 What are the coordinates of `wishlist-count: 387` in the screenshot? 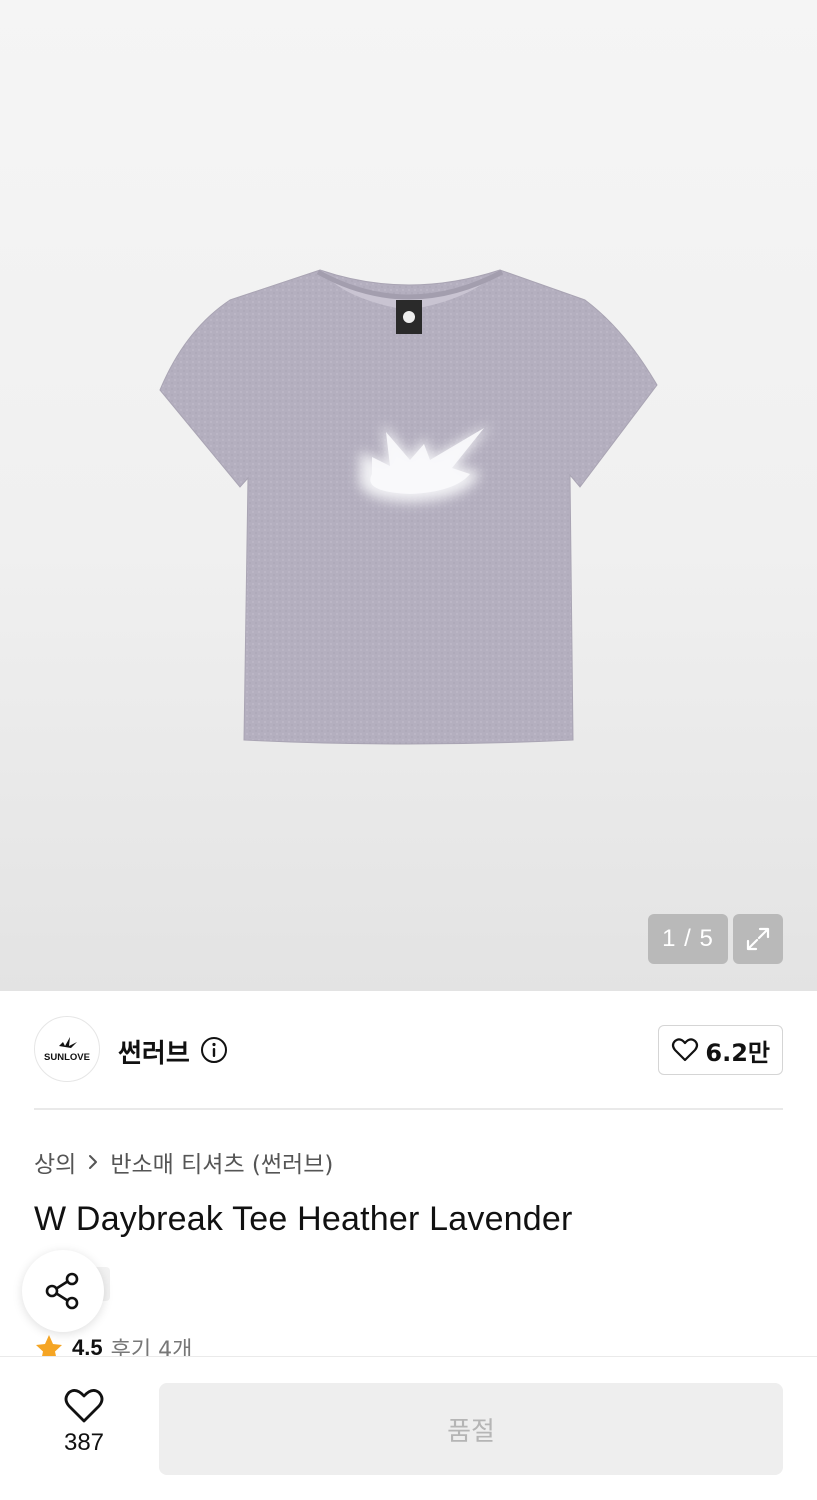 It's located at (84, 1442).